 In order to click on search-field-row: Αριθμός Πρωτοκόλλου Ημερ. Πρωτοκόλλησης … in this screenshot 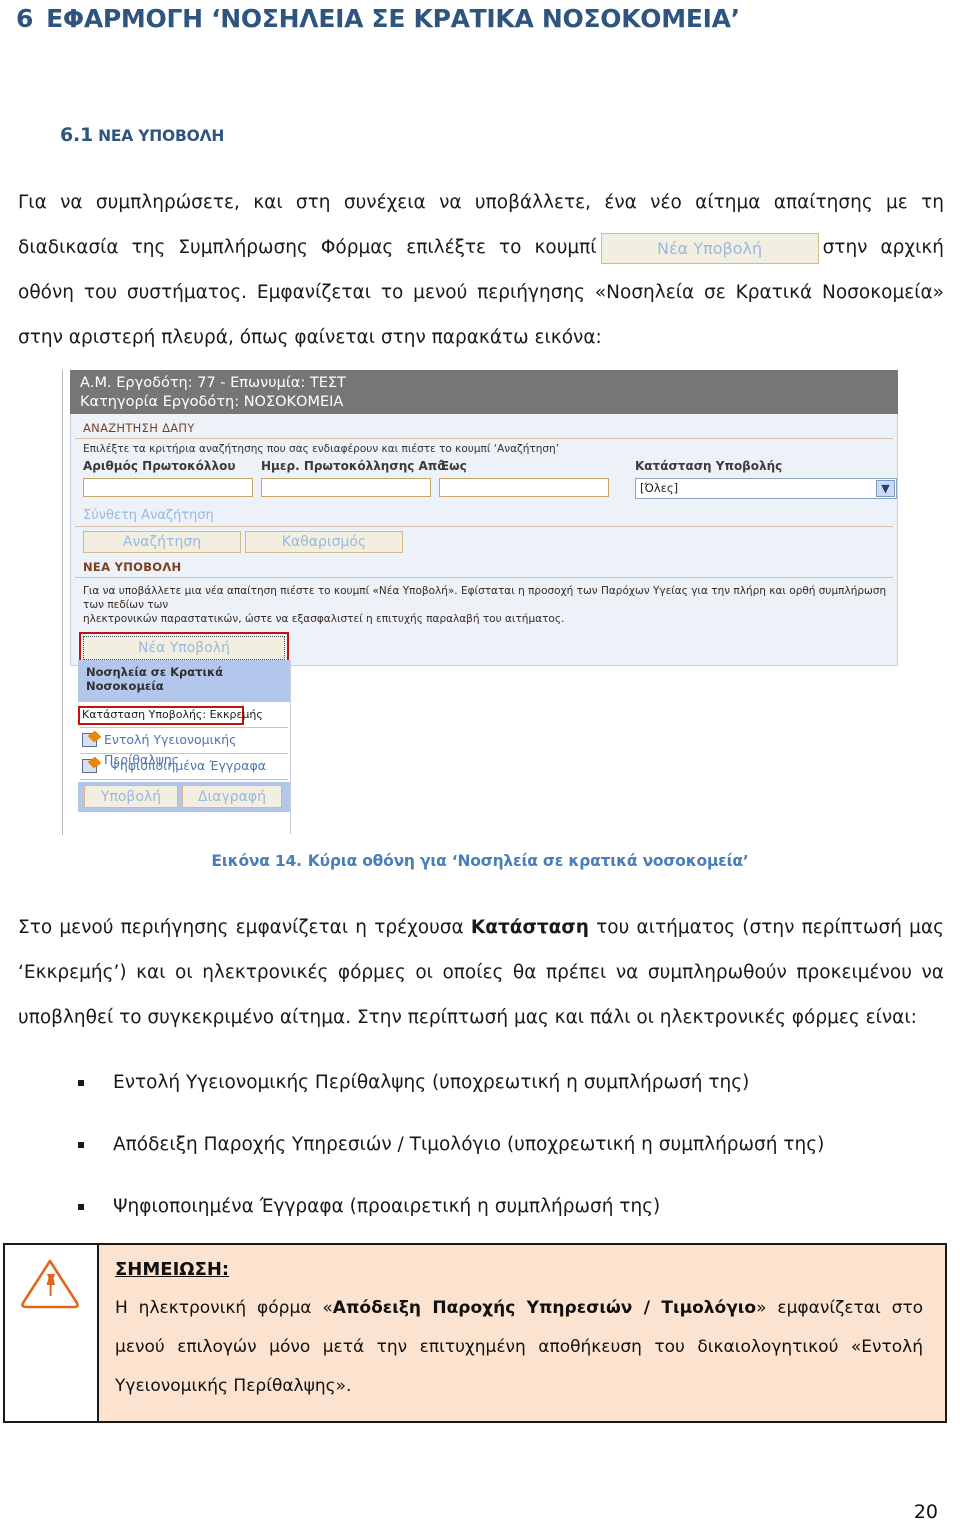, I will do `click(490, 482)`.